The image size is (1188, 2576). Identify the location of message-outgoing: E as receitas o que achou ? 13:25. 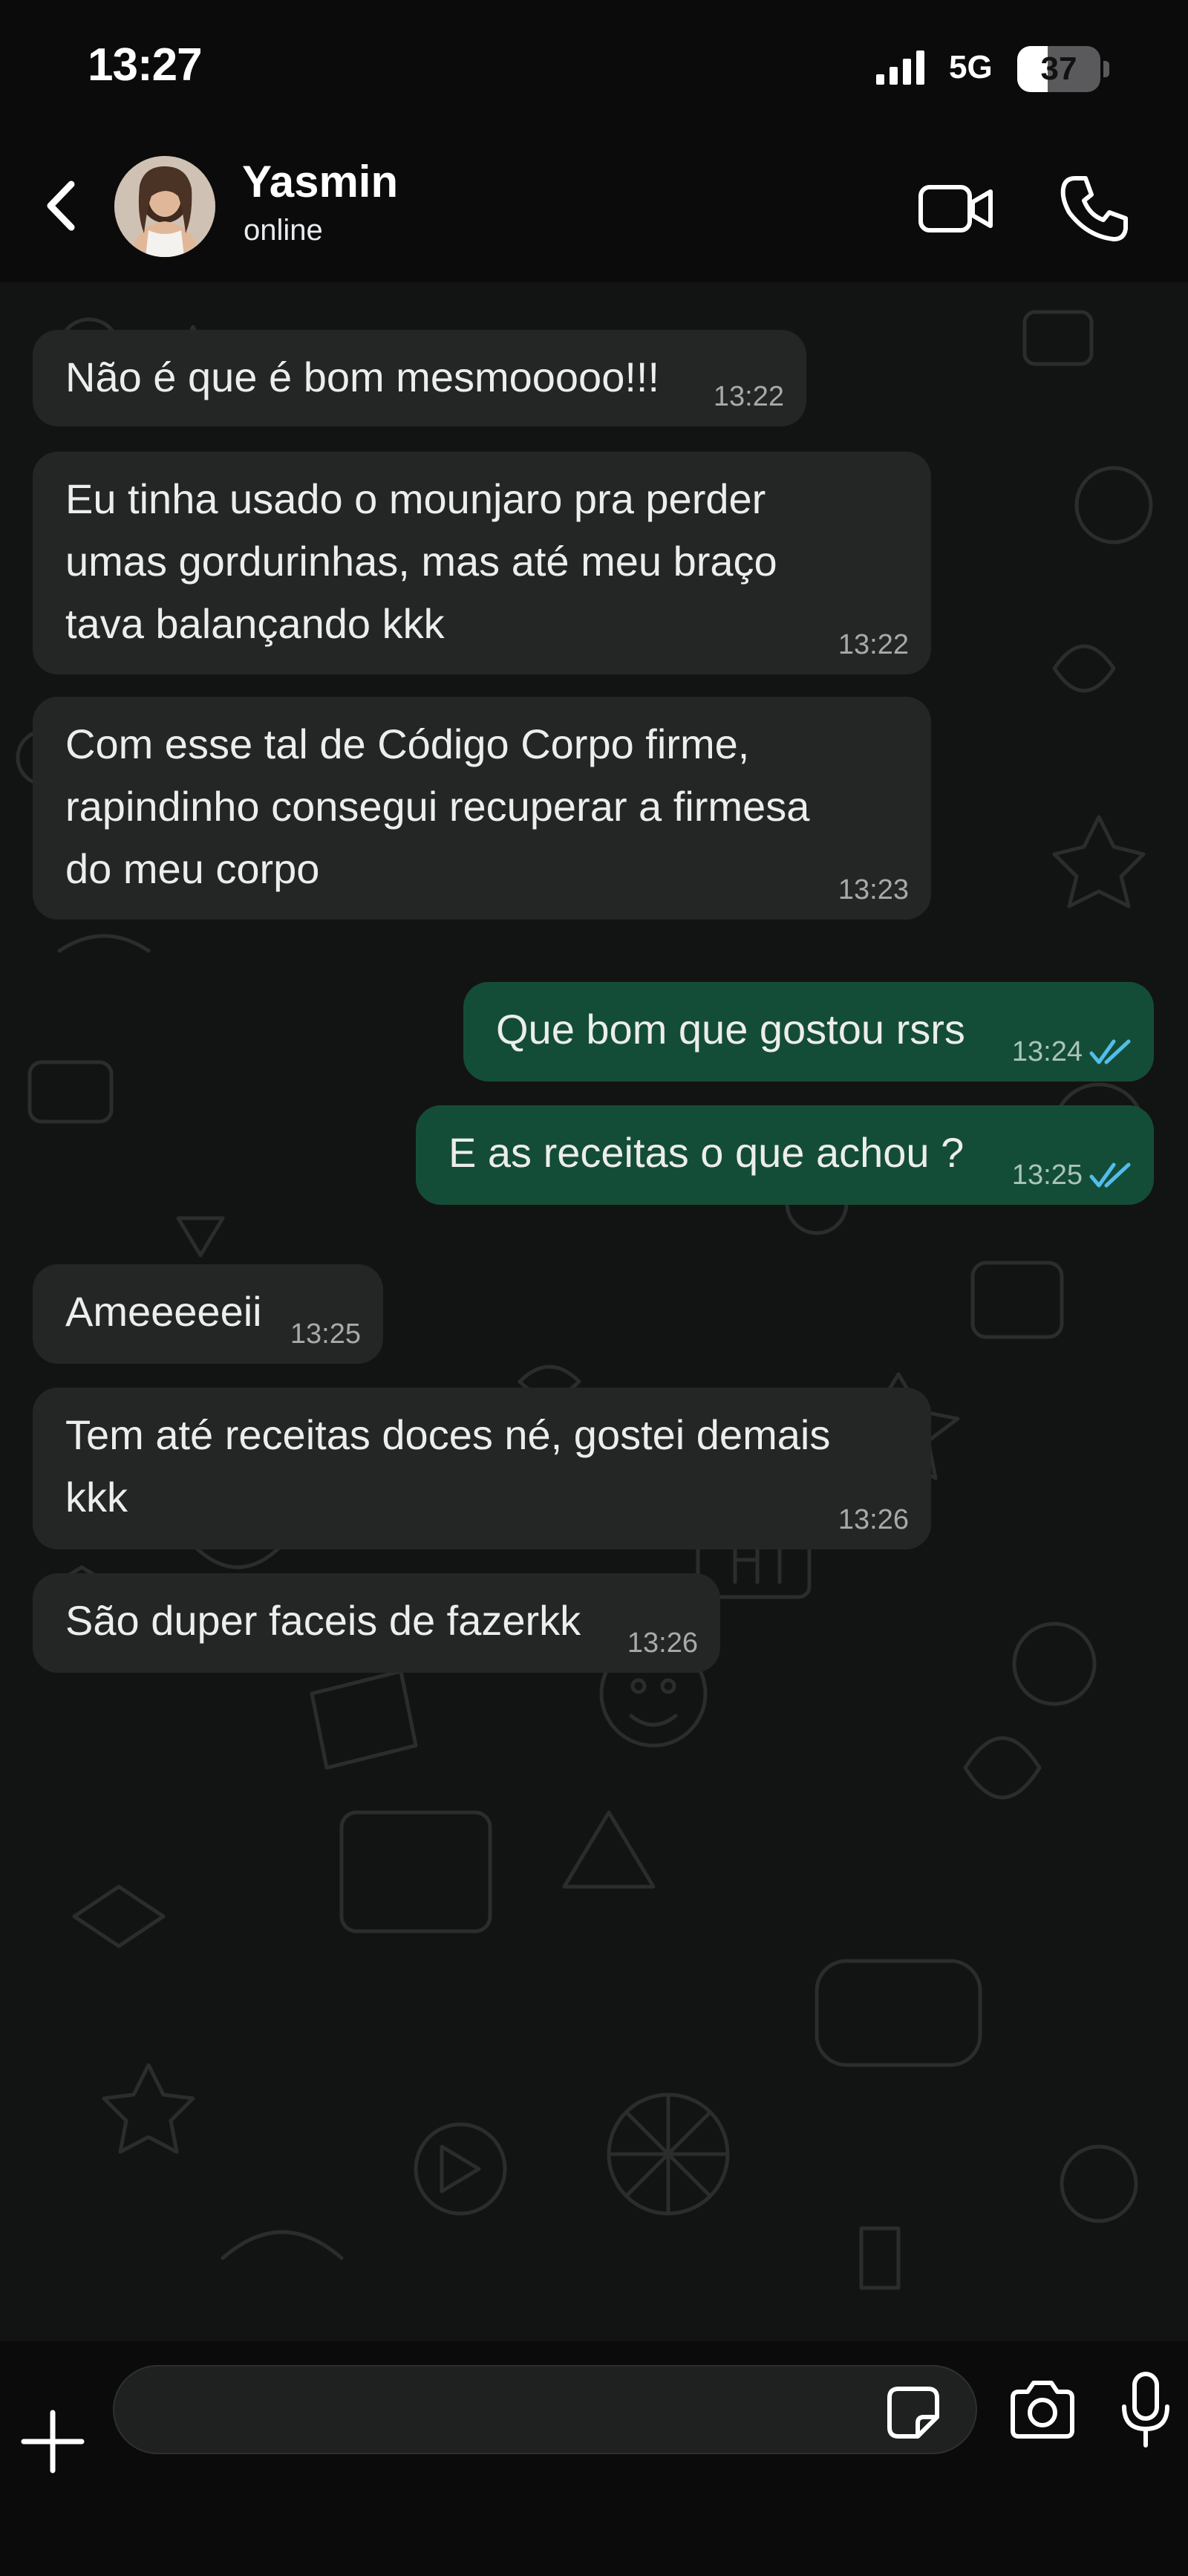
(785, 1155).